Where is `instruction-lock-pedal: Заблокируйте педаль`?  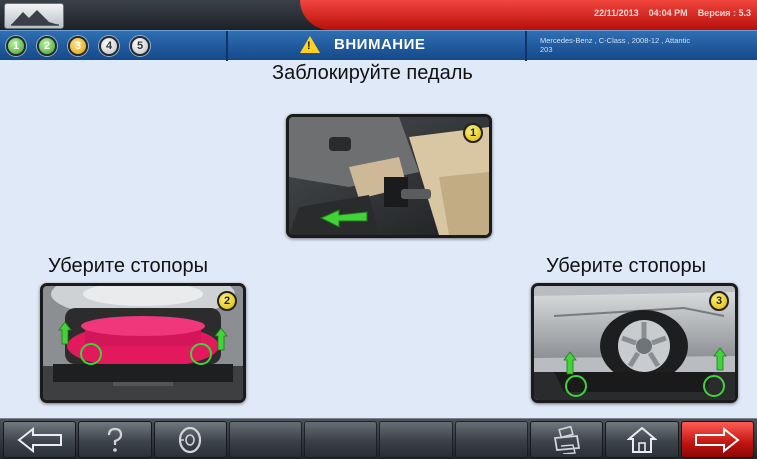 instruction-lock-pedal: Заблокируйте педаль is located at coordinates (372, 73).